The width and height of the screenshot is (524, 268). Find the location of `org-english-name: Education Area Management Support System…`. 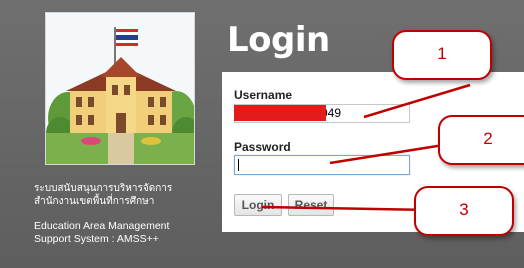

org-english-name: Education Area Management Support System… is located at coordinates (102, 232).